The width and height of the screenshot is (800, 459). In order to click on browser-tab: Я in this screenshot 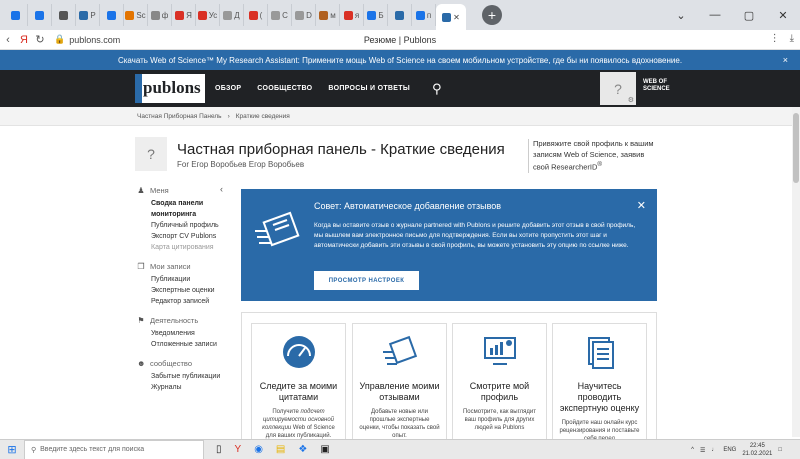, I will do `click(184, 15)`.